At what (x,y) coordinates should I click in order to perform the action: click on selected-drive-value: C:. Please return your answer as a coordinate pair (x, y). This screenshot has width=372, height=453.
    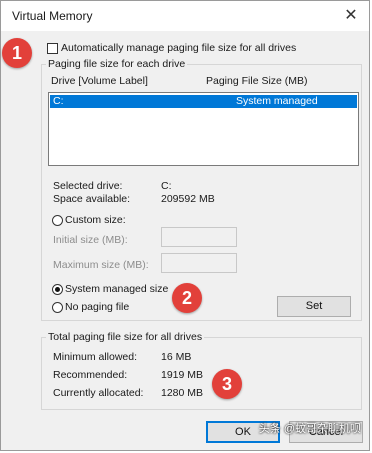
    Looking at the image, I should click on (166, 186).